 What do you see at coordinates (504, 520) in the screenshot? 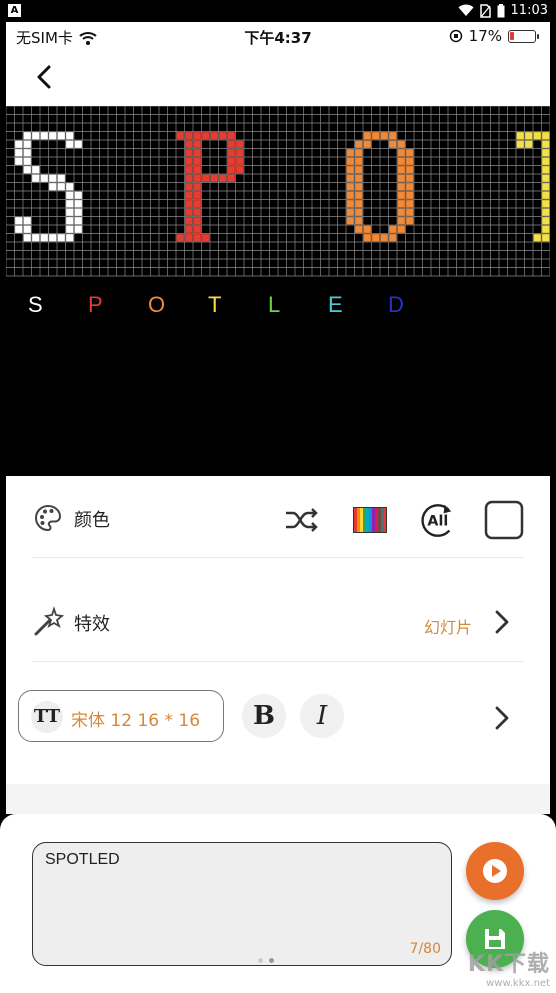
I see `square-outline-icon` at bounding box center [504, 520].